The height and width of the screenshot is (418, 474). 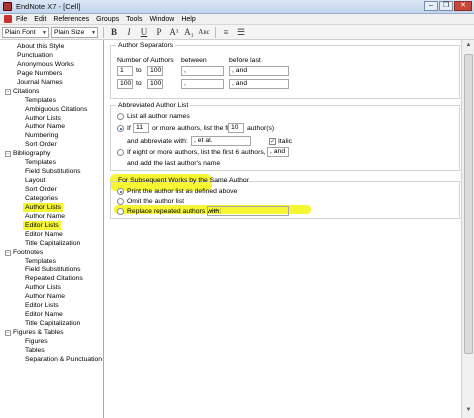 What do you see at coordinates (52, 82) in the screenshot?
I see `tree-item: Journal Names` at bounding box center [52, 82].